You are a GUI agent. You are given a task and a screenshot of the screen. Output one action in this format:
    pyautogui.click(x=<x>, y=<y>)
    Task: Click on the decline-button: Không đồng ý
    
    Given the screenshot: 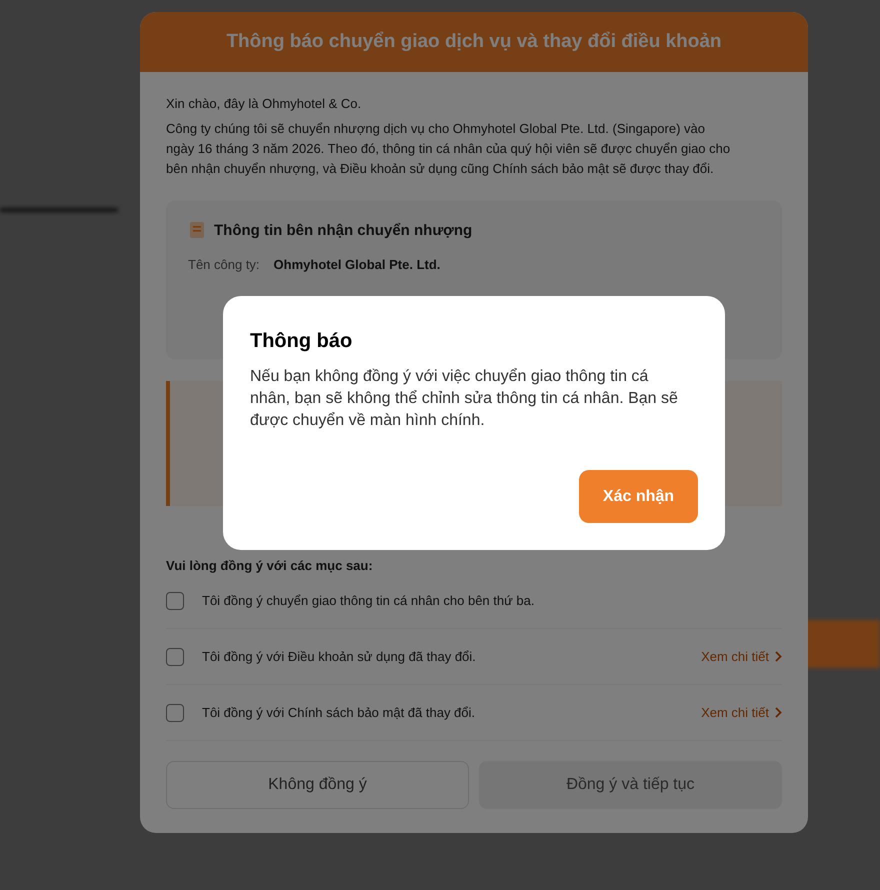 What is the action you would take?
    pyautogui.click(x=317, y=785)
    